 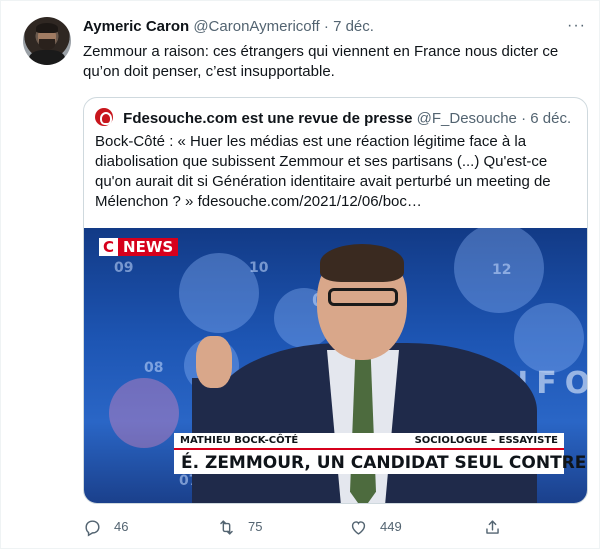 What do you see at coordinates (136, 26) in the screenshot?
I see `author-name: Aymeric Caron` at bounding box center [136, 26].